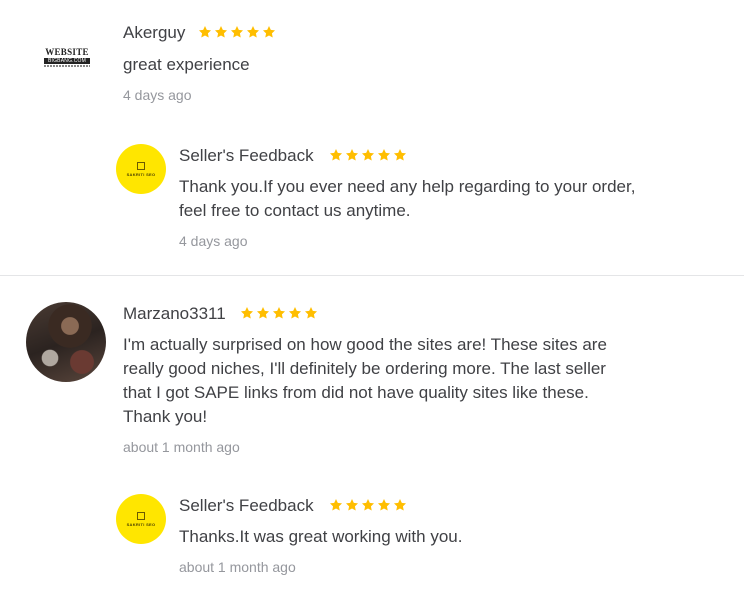 The height and width of the screenshot is (600, 744). What do you see at coordinates (67, 52) in the screenshot?
I see `logo-text: WEBSITE` at bounding box center [67, 52].